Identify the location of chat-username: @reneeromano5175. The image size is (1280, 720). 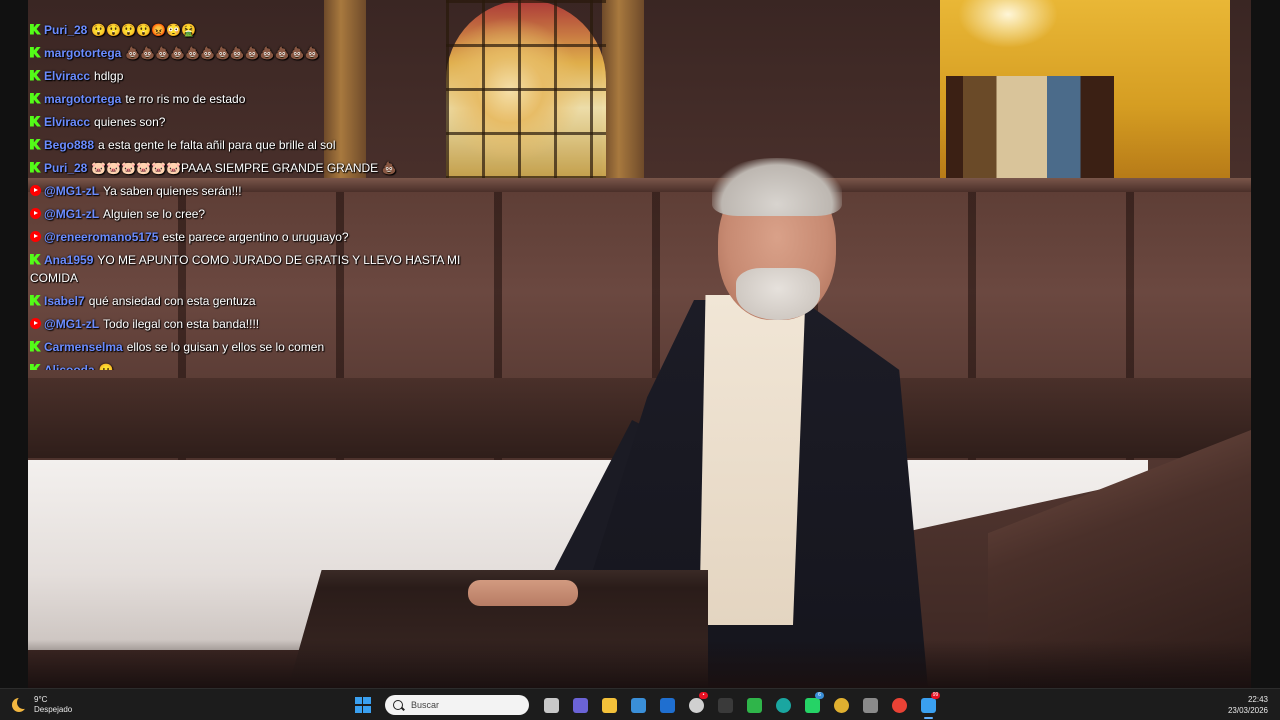
(101, 236).